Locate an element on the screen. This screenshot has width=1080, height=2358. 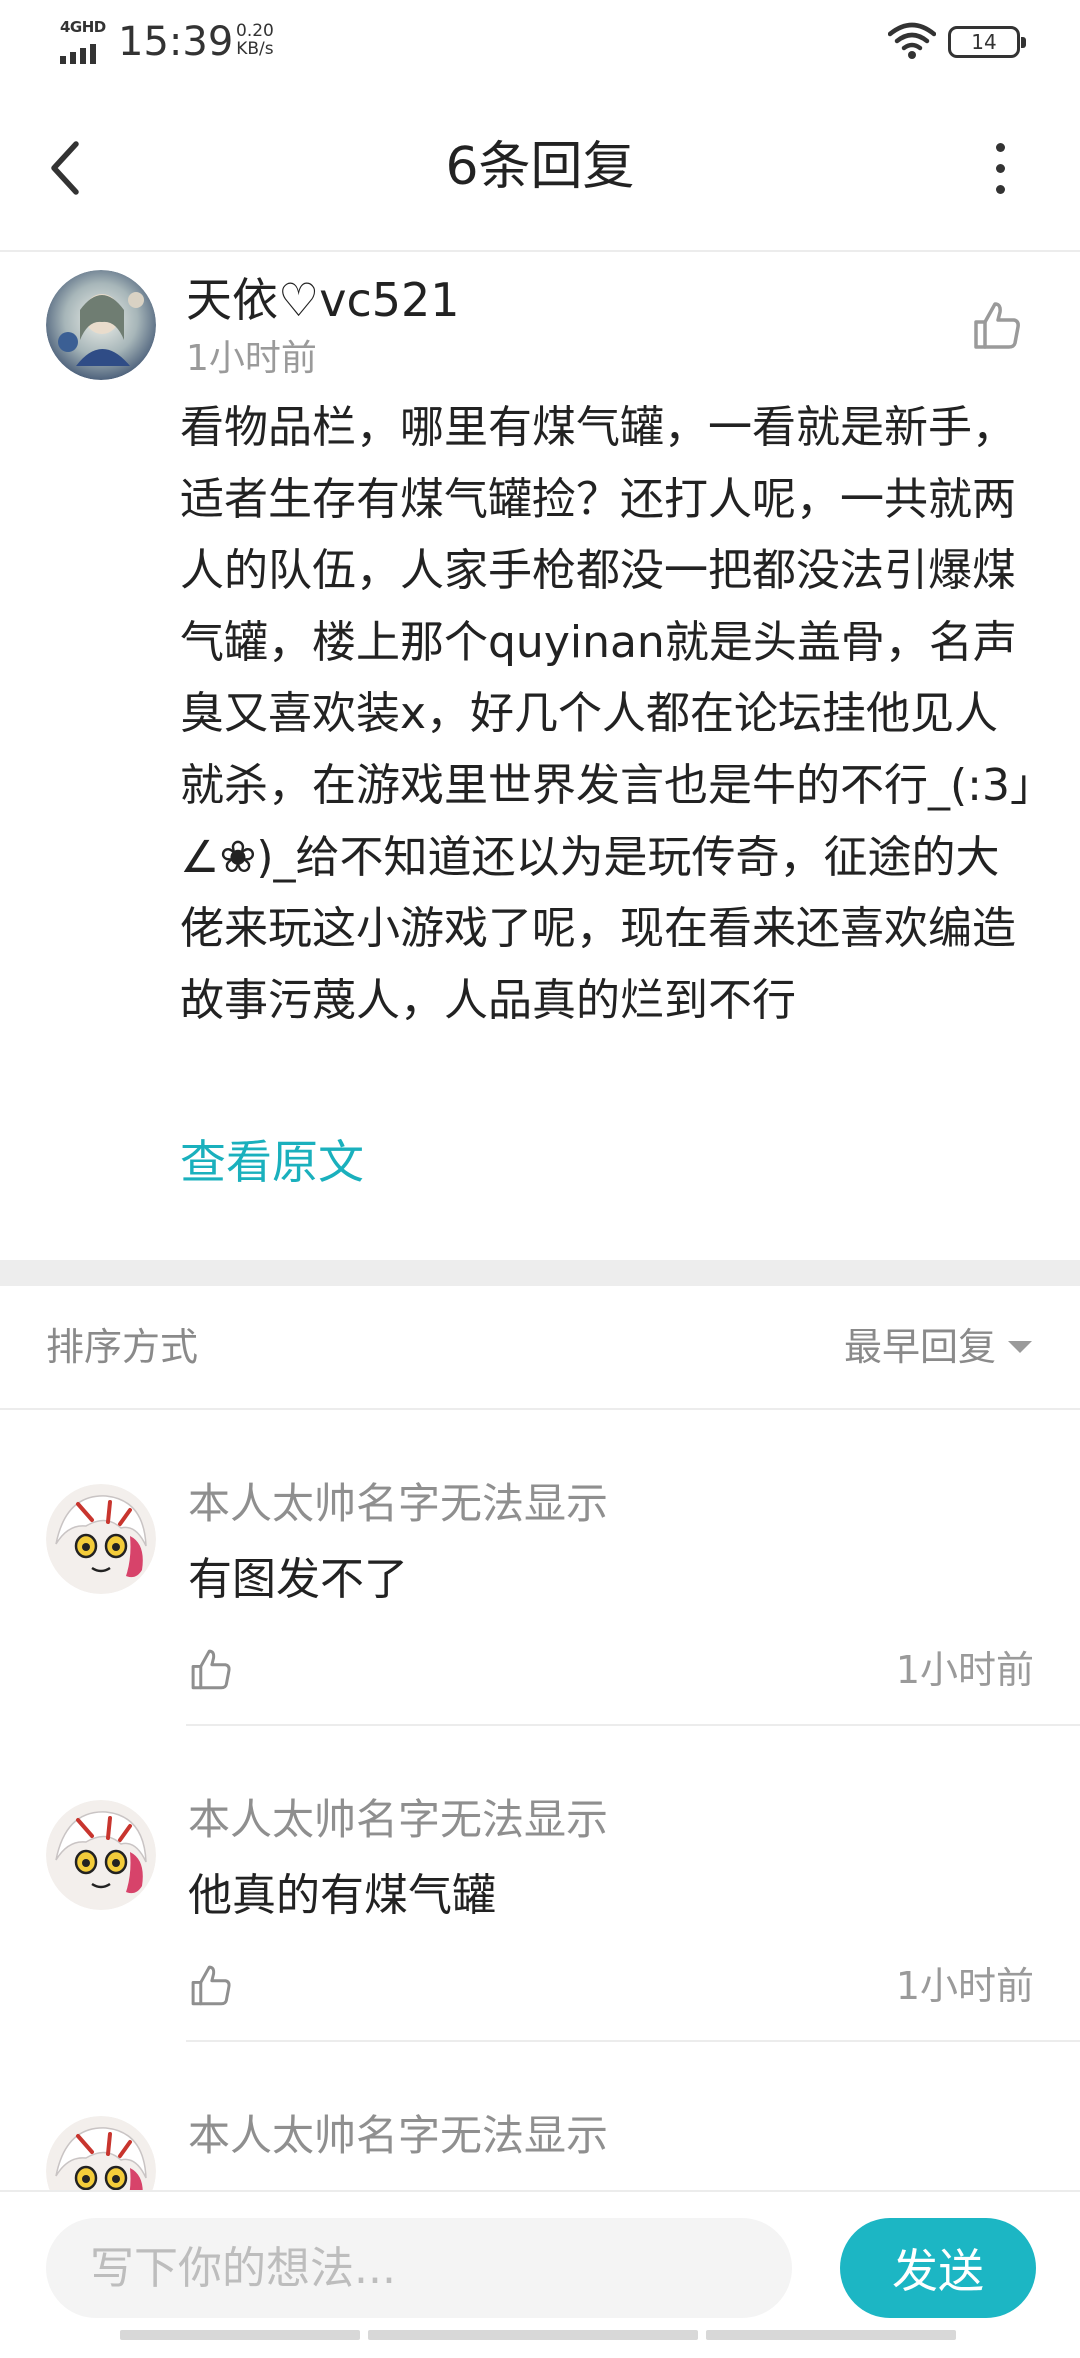
caret-down-icon is located at coordinates (1020, 1347).